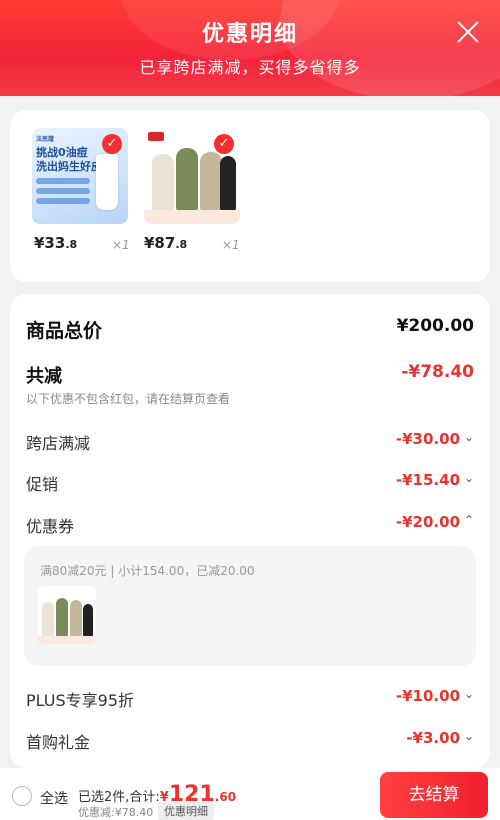 The height and width of the screenshot is (820, 500). I want to click on checkout-button: 去结算, so click(434, 795).